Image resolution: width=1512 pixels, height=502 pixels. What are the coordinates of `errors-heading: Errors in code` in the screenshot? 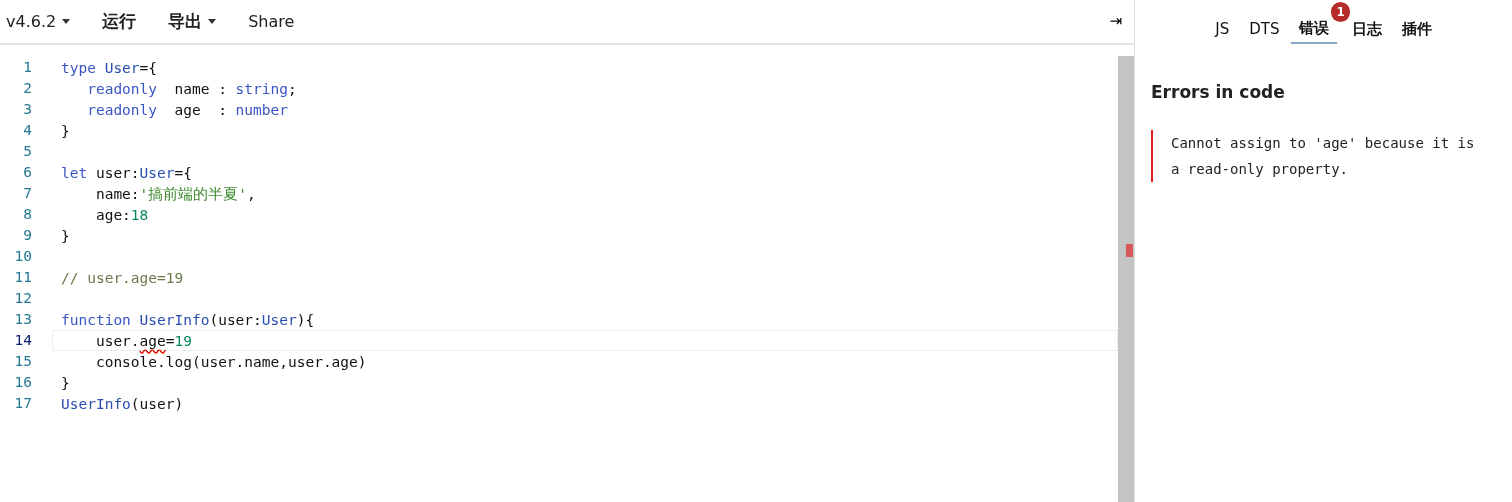 It's located at (1218, 92).